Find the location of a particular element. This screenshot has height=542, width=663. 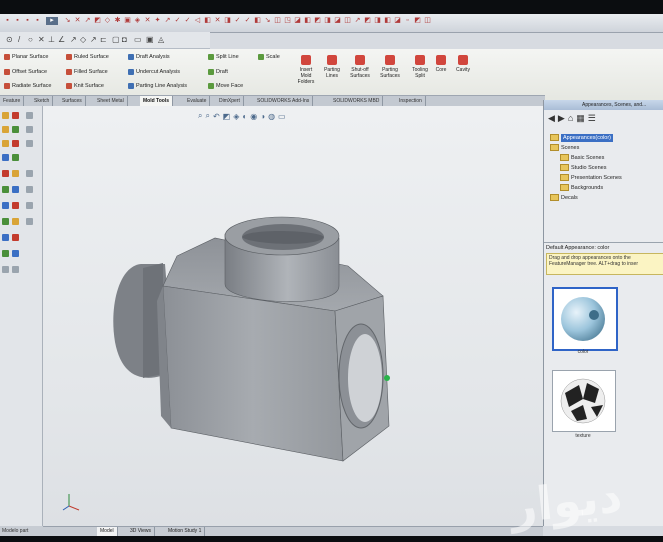

tab-model: Model is located at coordinates (107, 531).